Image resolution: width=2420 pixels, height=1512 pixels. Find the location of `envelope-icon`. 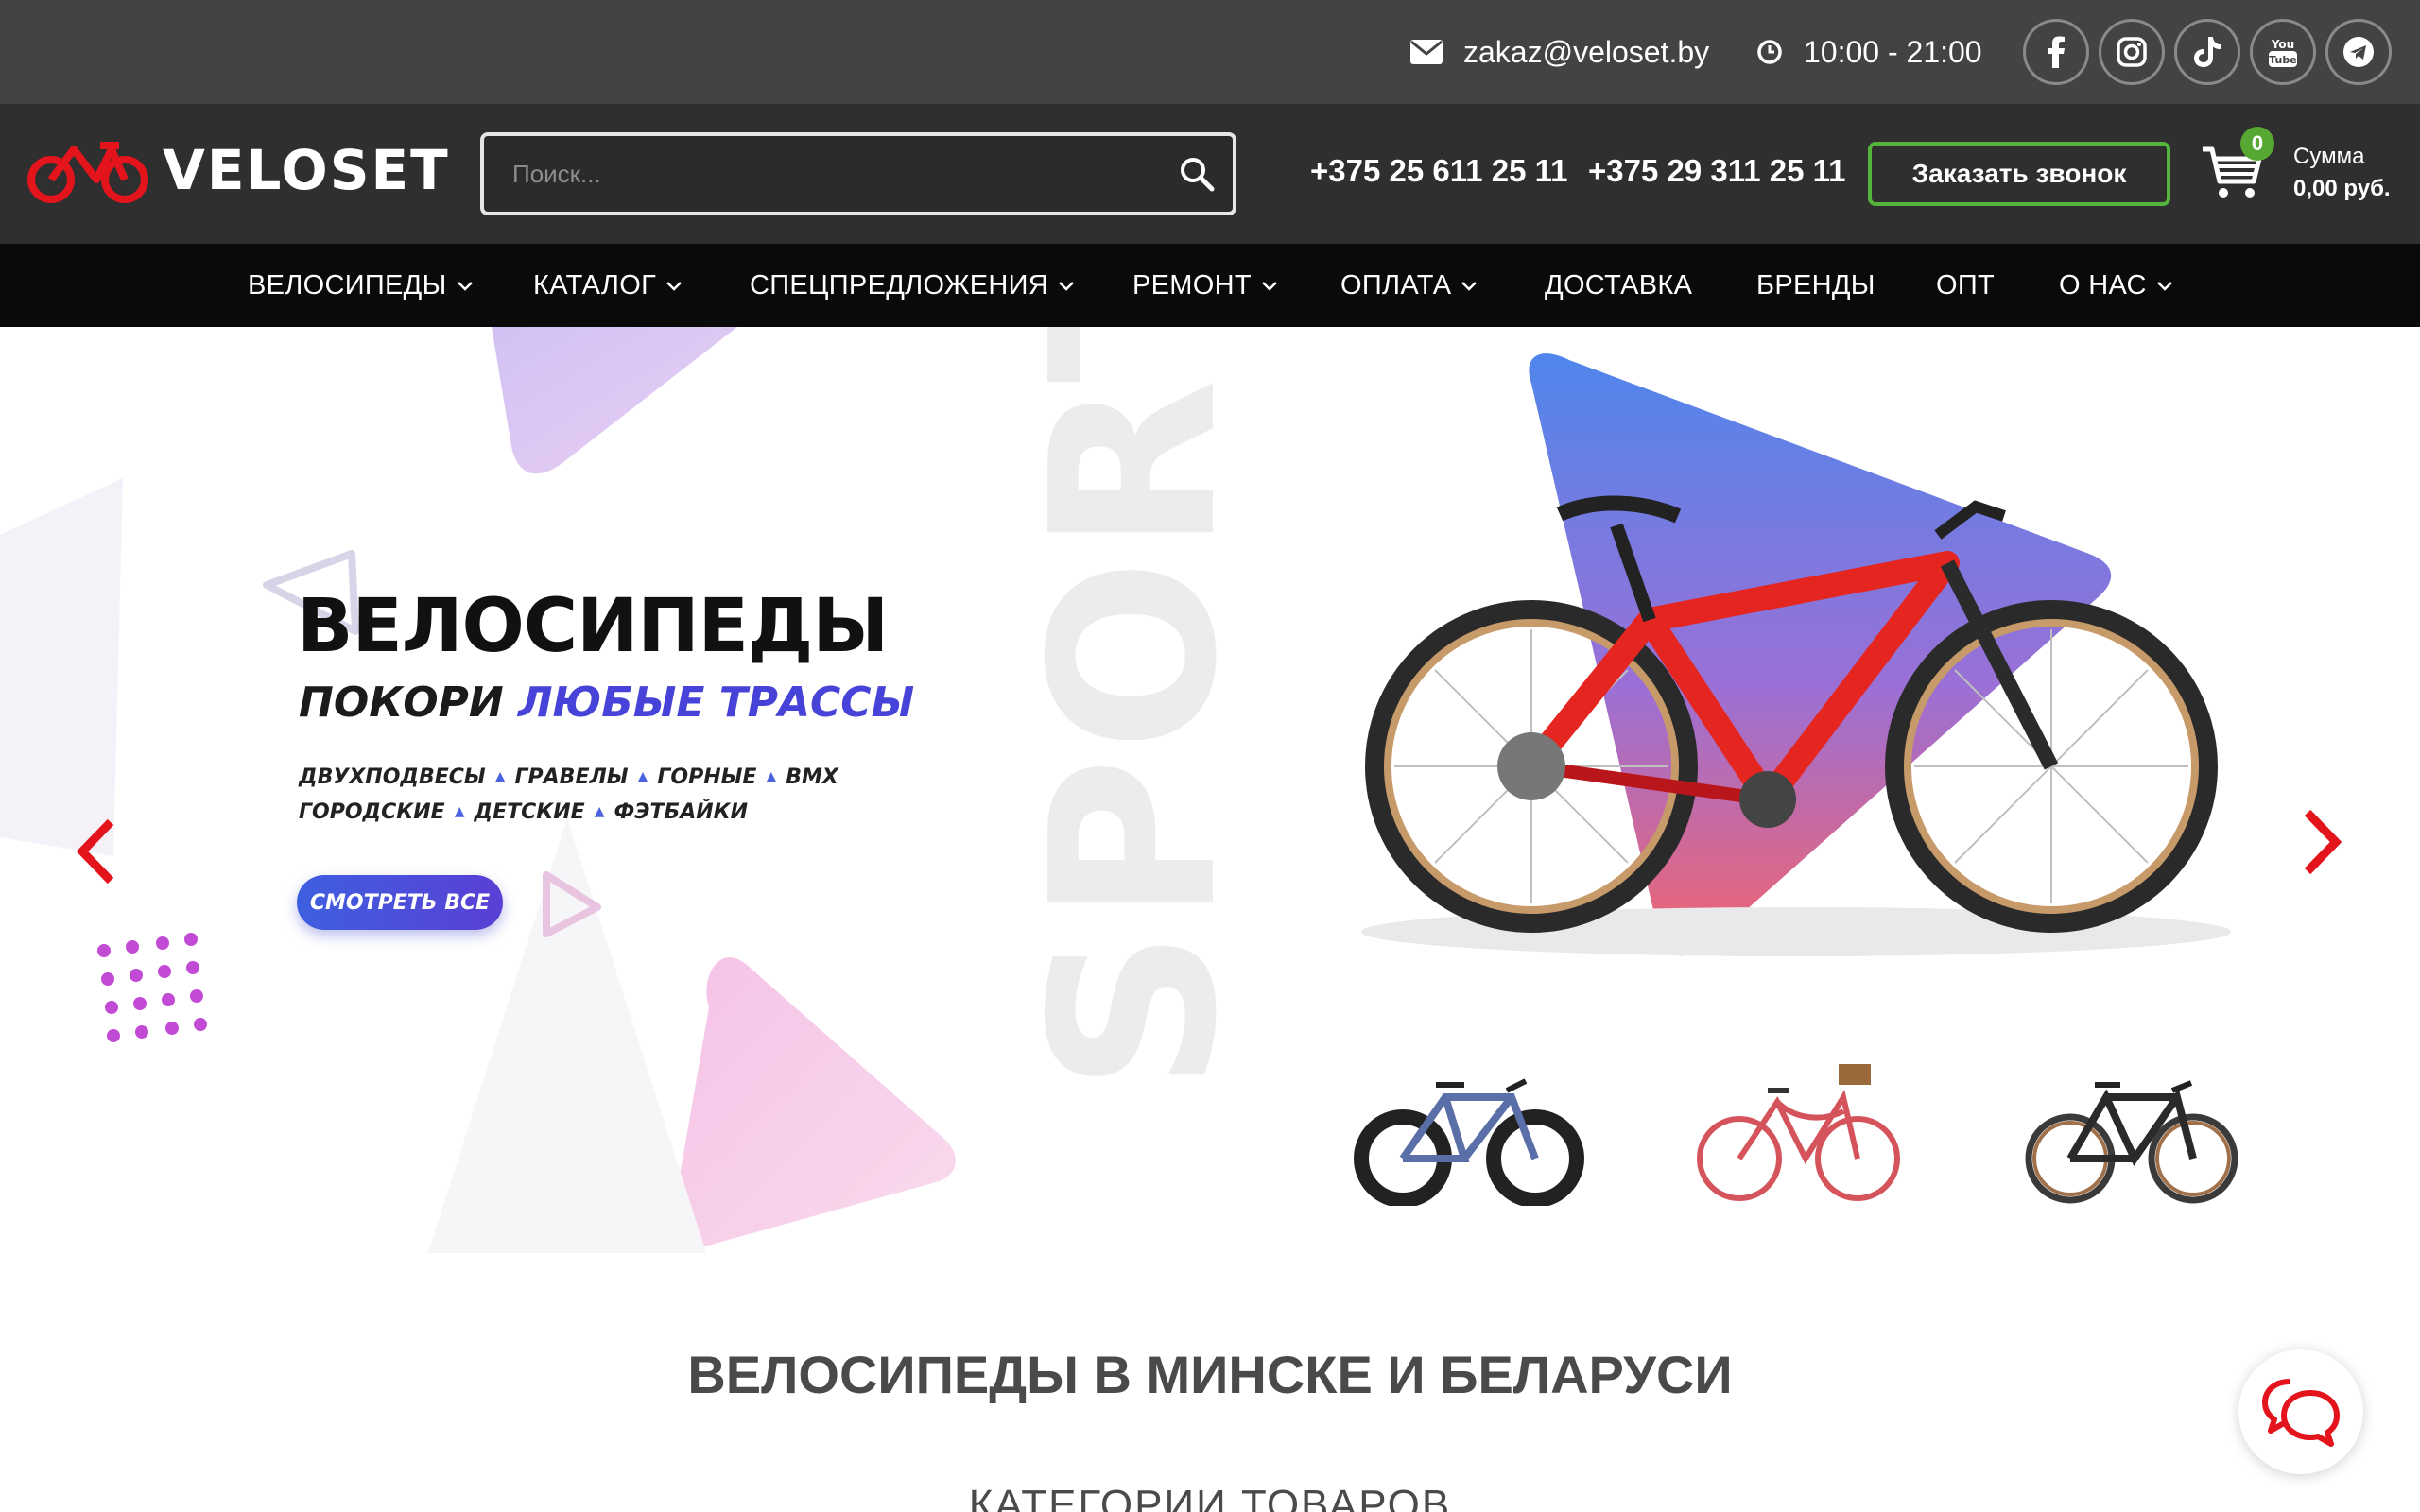

envelope-icon is located at coordinates (1426, 52).